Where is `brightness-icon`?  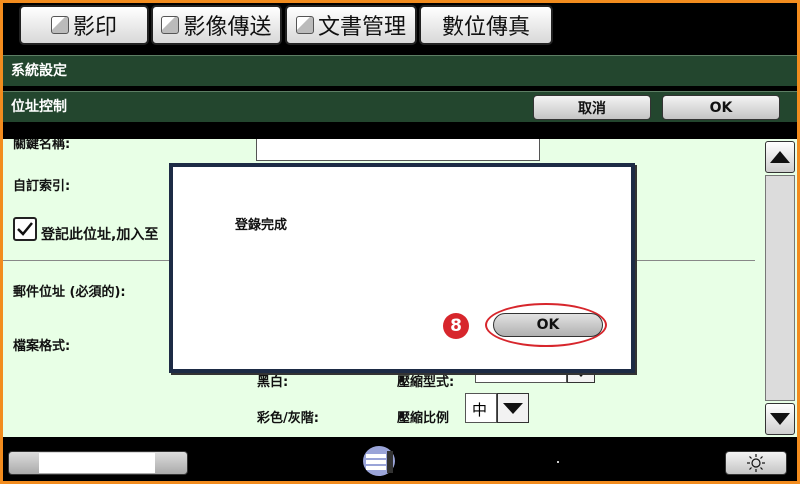 brightness-icon is located at coordinates (756, 463).